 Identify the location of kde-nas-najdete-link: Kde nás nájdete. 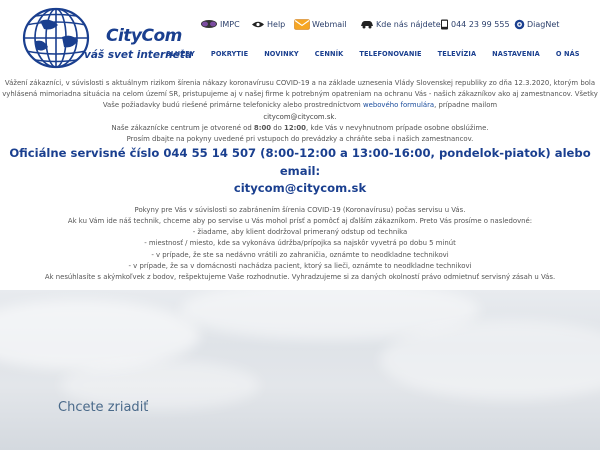
(400, 24).